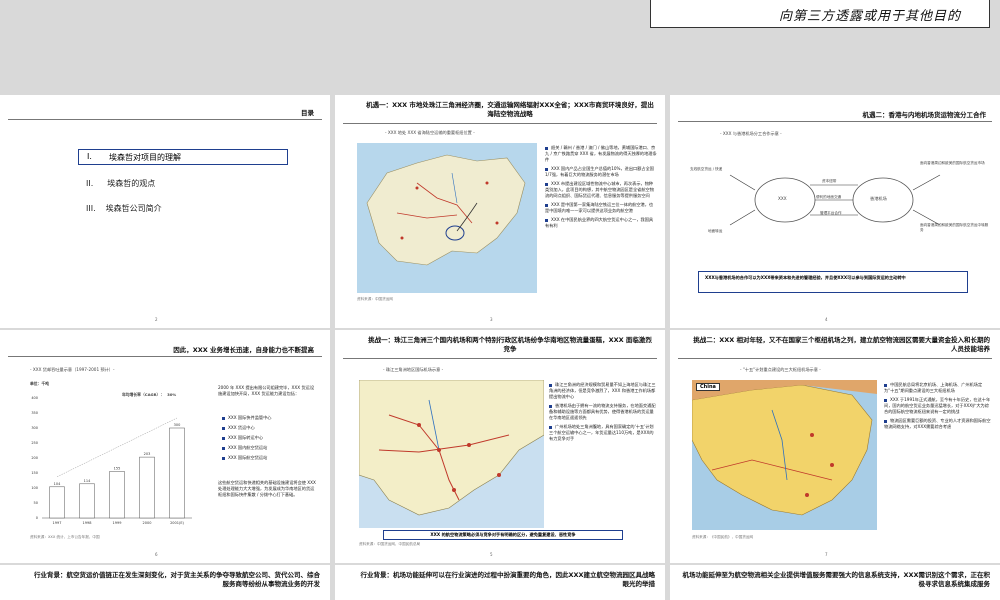 This screenshot has width=1000, height=600. I want to click on y-tick-label: 150, so click(34, 473).